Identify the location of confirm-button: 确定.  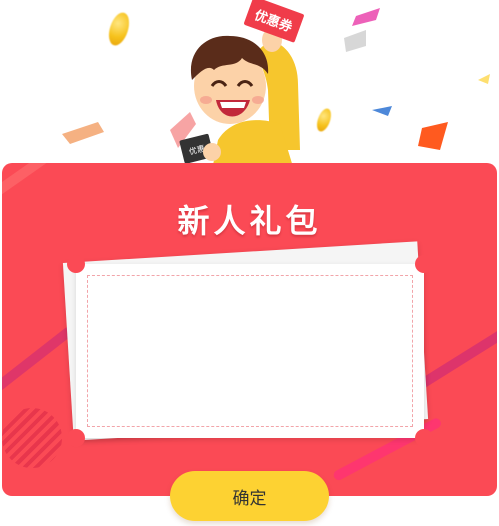
(249, 496).